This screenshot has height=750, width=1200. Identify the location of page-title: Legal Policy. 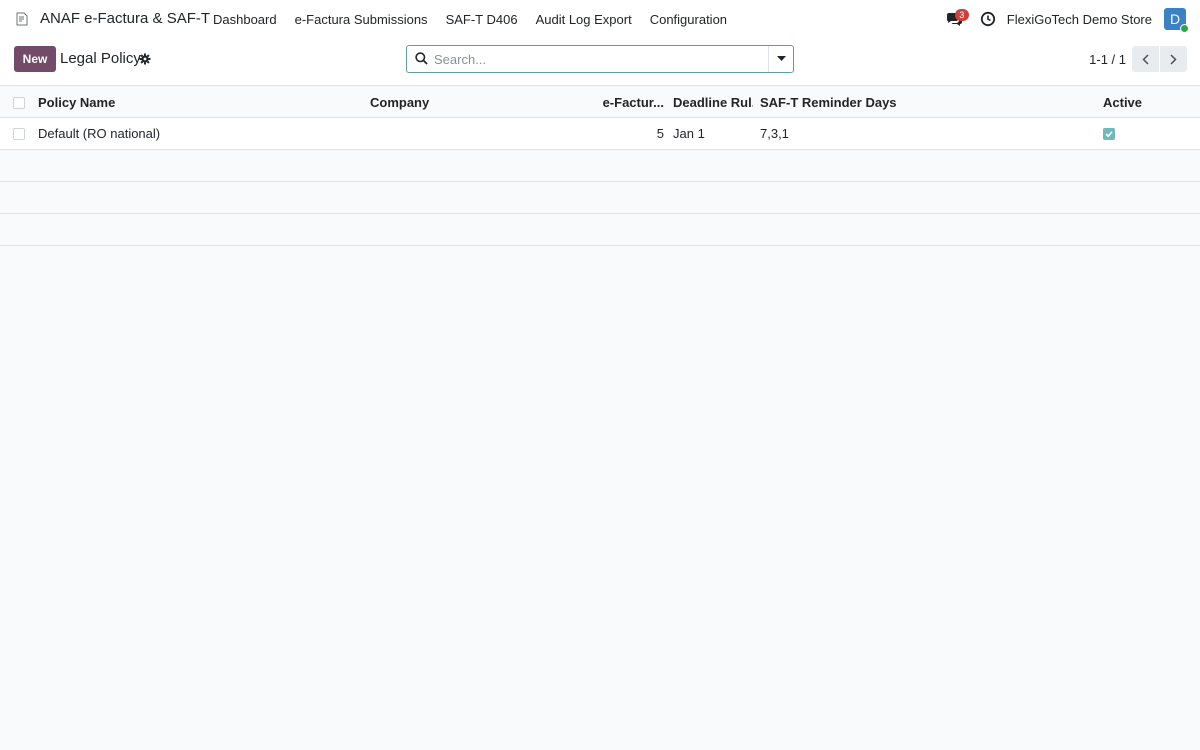
(100, 58).